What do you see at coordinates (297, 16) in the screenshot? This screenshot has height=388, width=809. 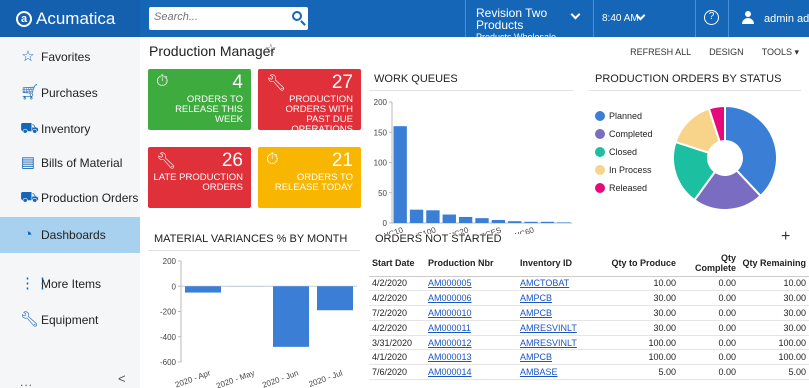 I see `search-icon` at bounding box center [297, 16].